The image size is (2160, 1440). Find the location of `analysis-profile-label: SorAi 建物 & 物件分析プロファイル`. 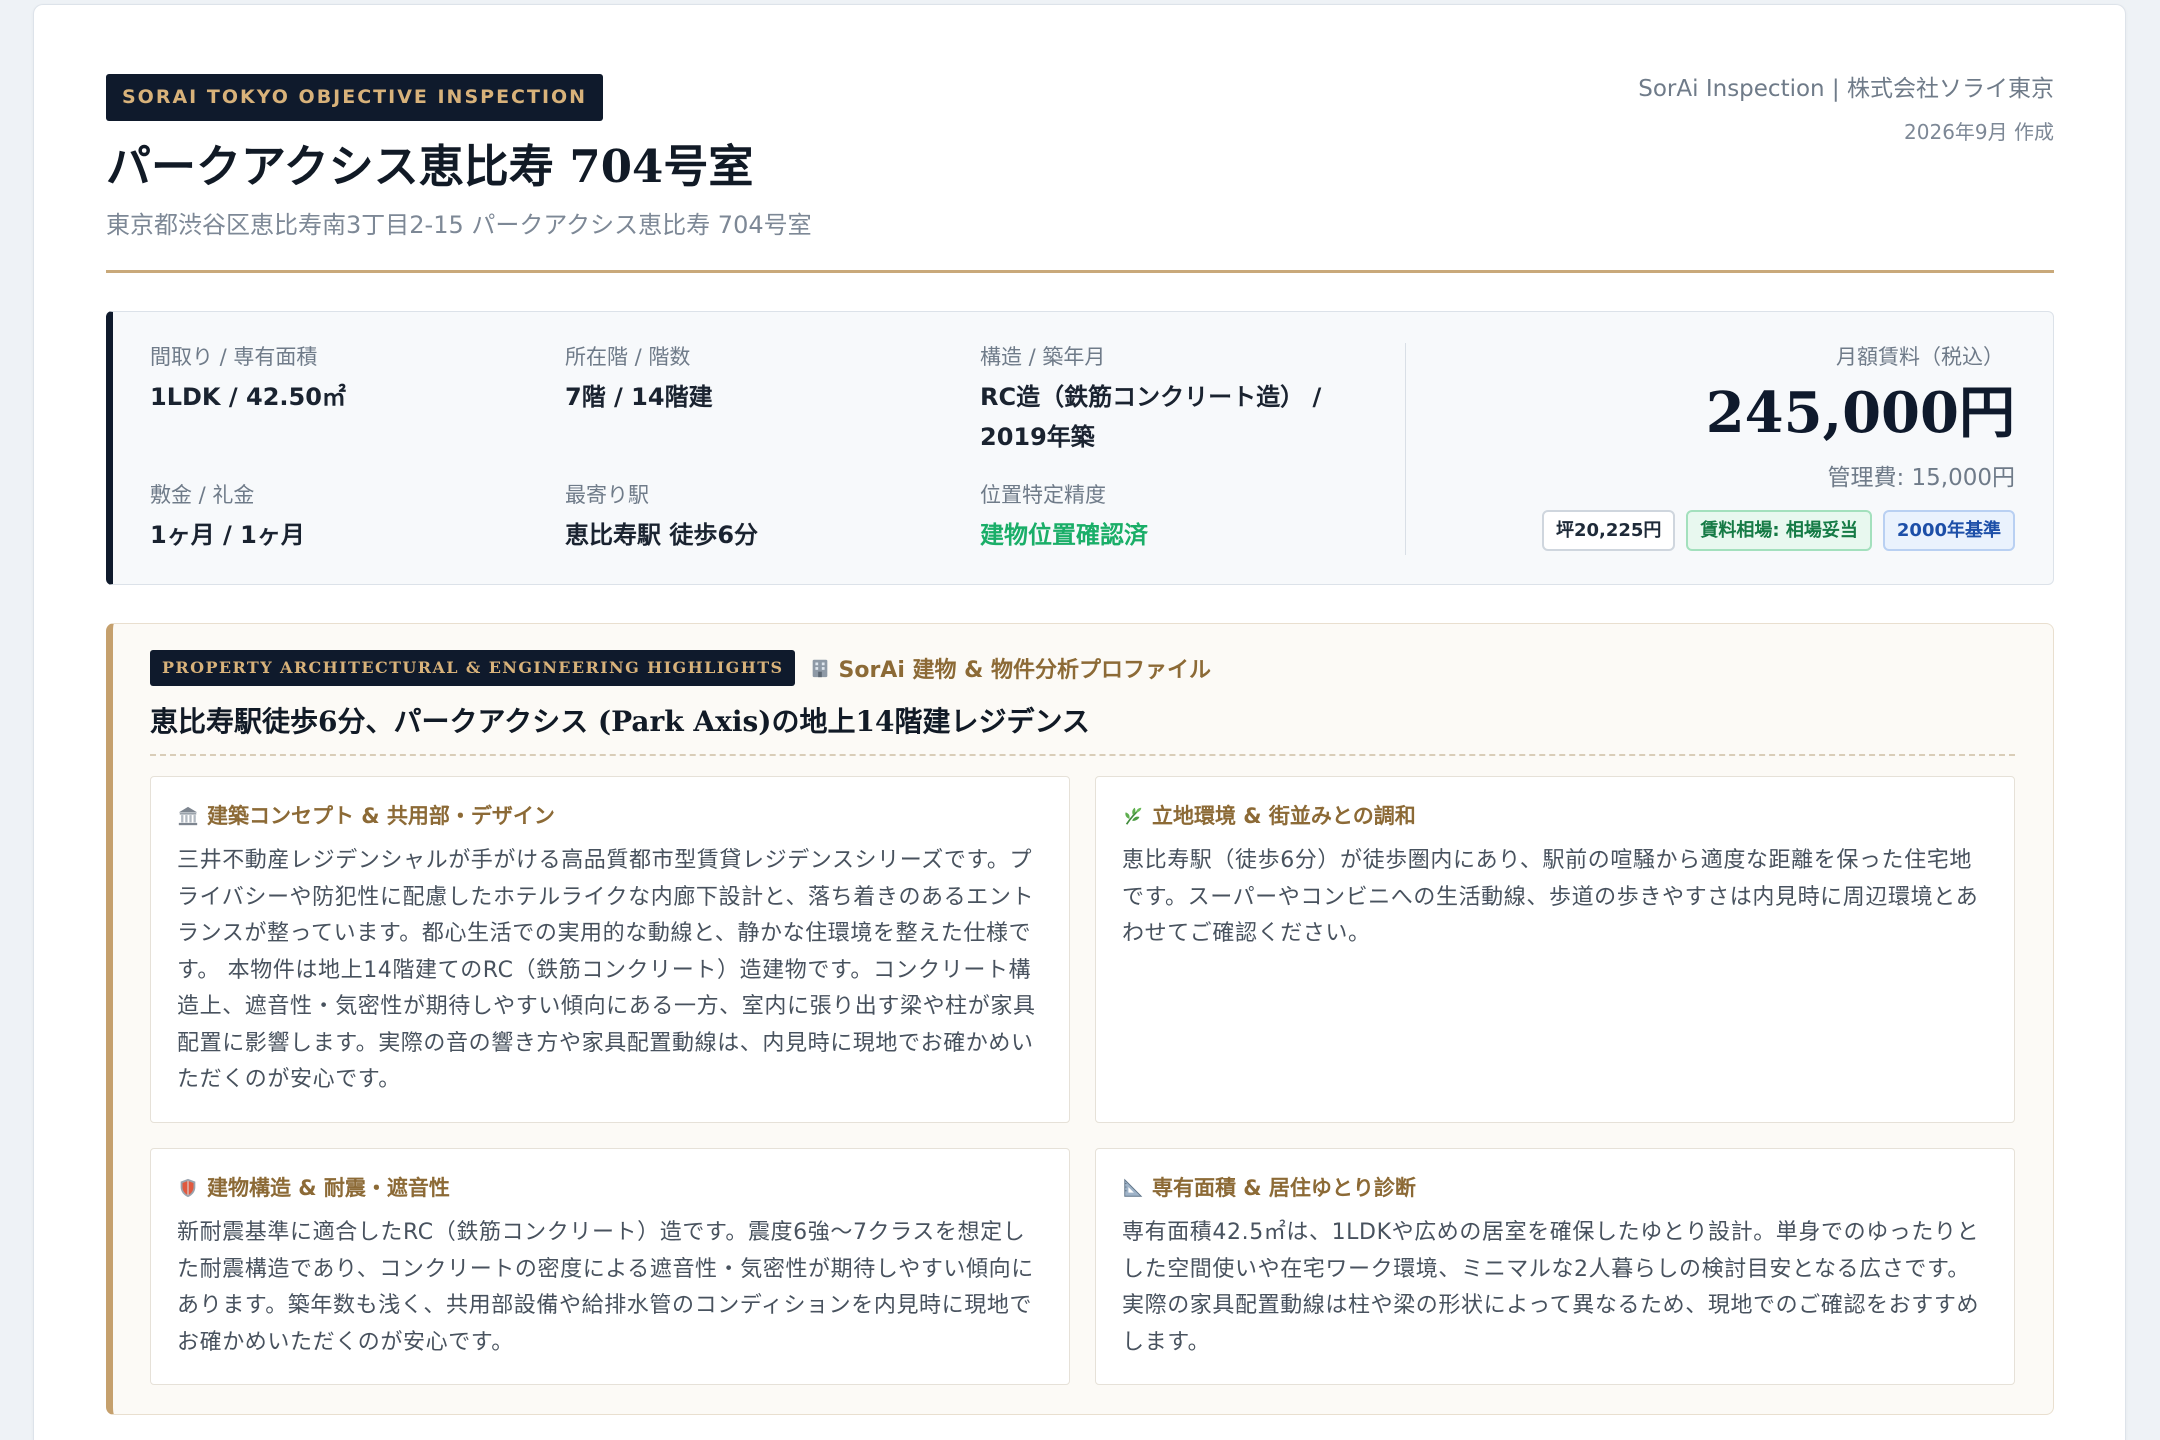

analysis-profile-label: SorAi 建物 & 物件分析プロファイル is located at coordinates (1010, 668).